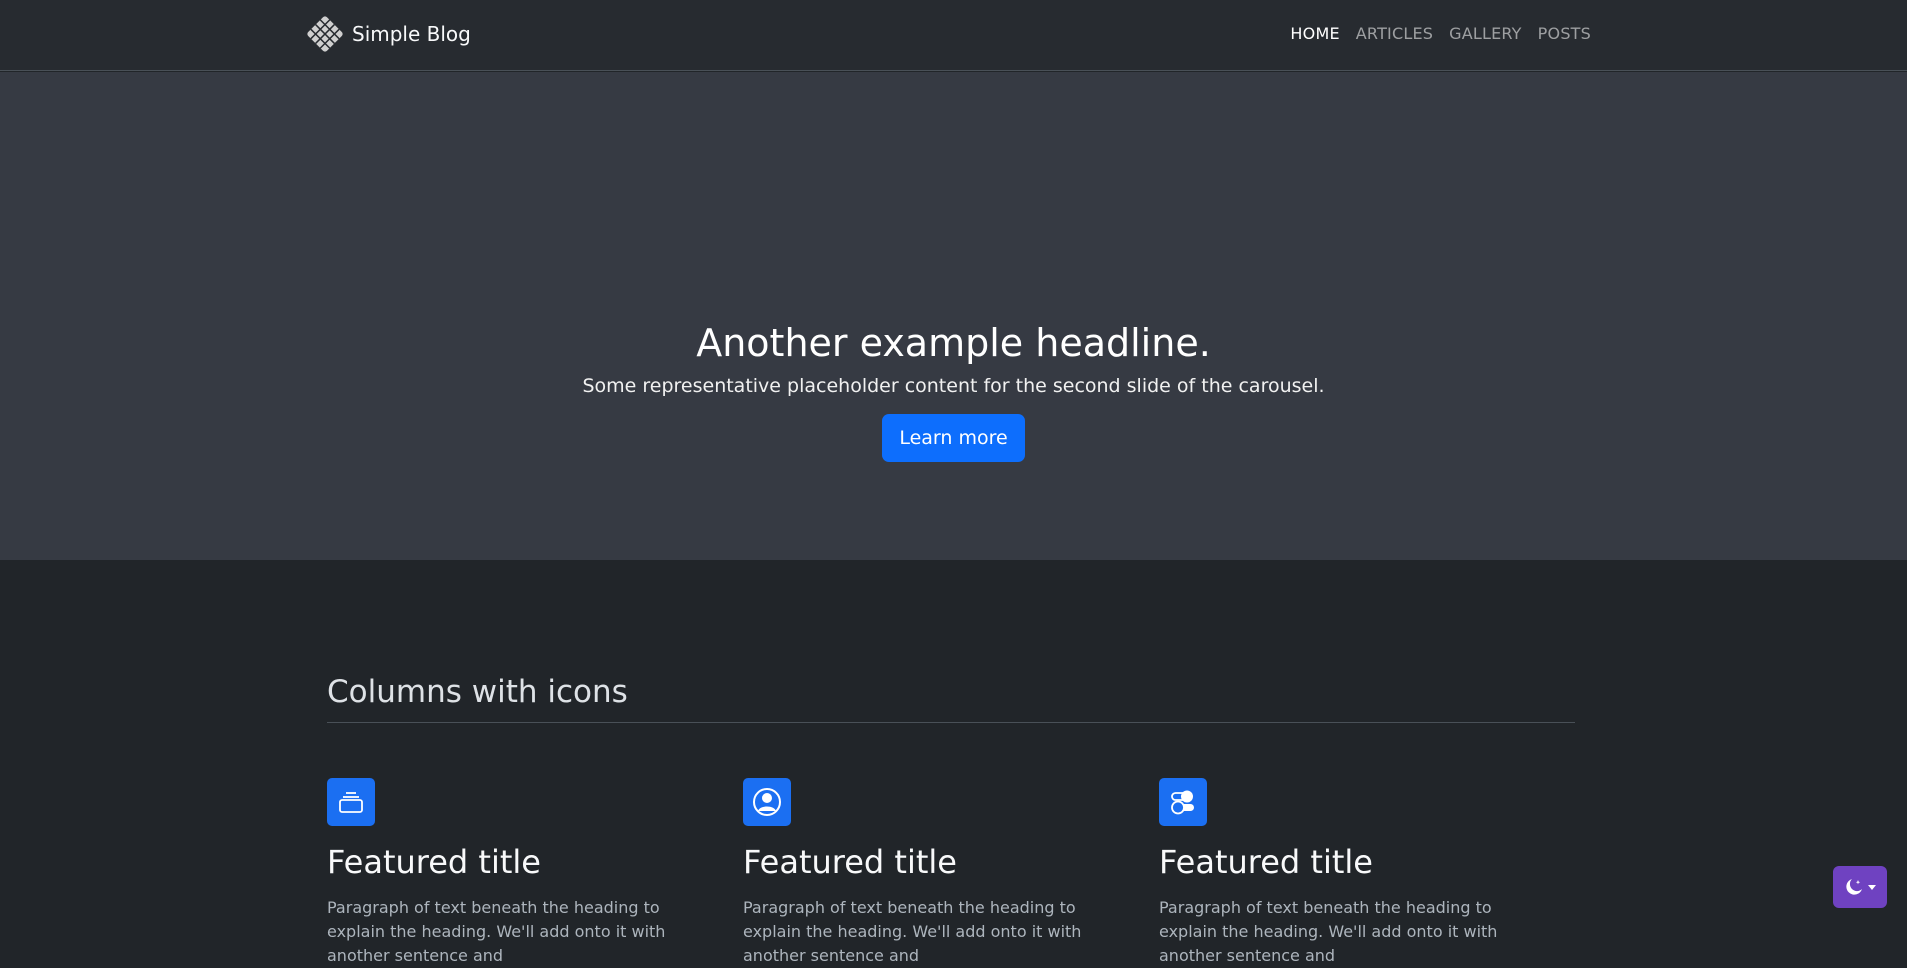 The image size is (1907, 968). What do you see at coordinates (351, 802) in the screenshot?
I see `collection-icon` at bounding box center [351, 802].